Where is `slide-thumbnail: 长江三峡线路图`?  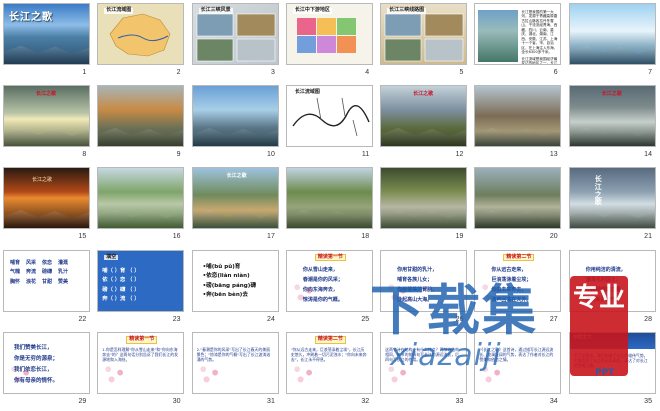
slide-thumbnail: 长江三峡线路图 is located at coordinates (424, 34).